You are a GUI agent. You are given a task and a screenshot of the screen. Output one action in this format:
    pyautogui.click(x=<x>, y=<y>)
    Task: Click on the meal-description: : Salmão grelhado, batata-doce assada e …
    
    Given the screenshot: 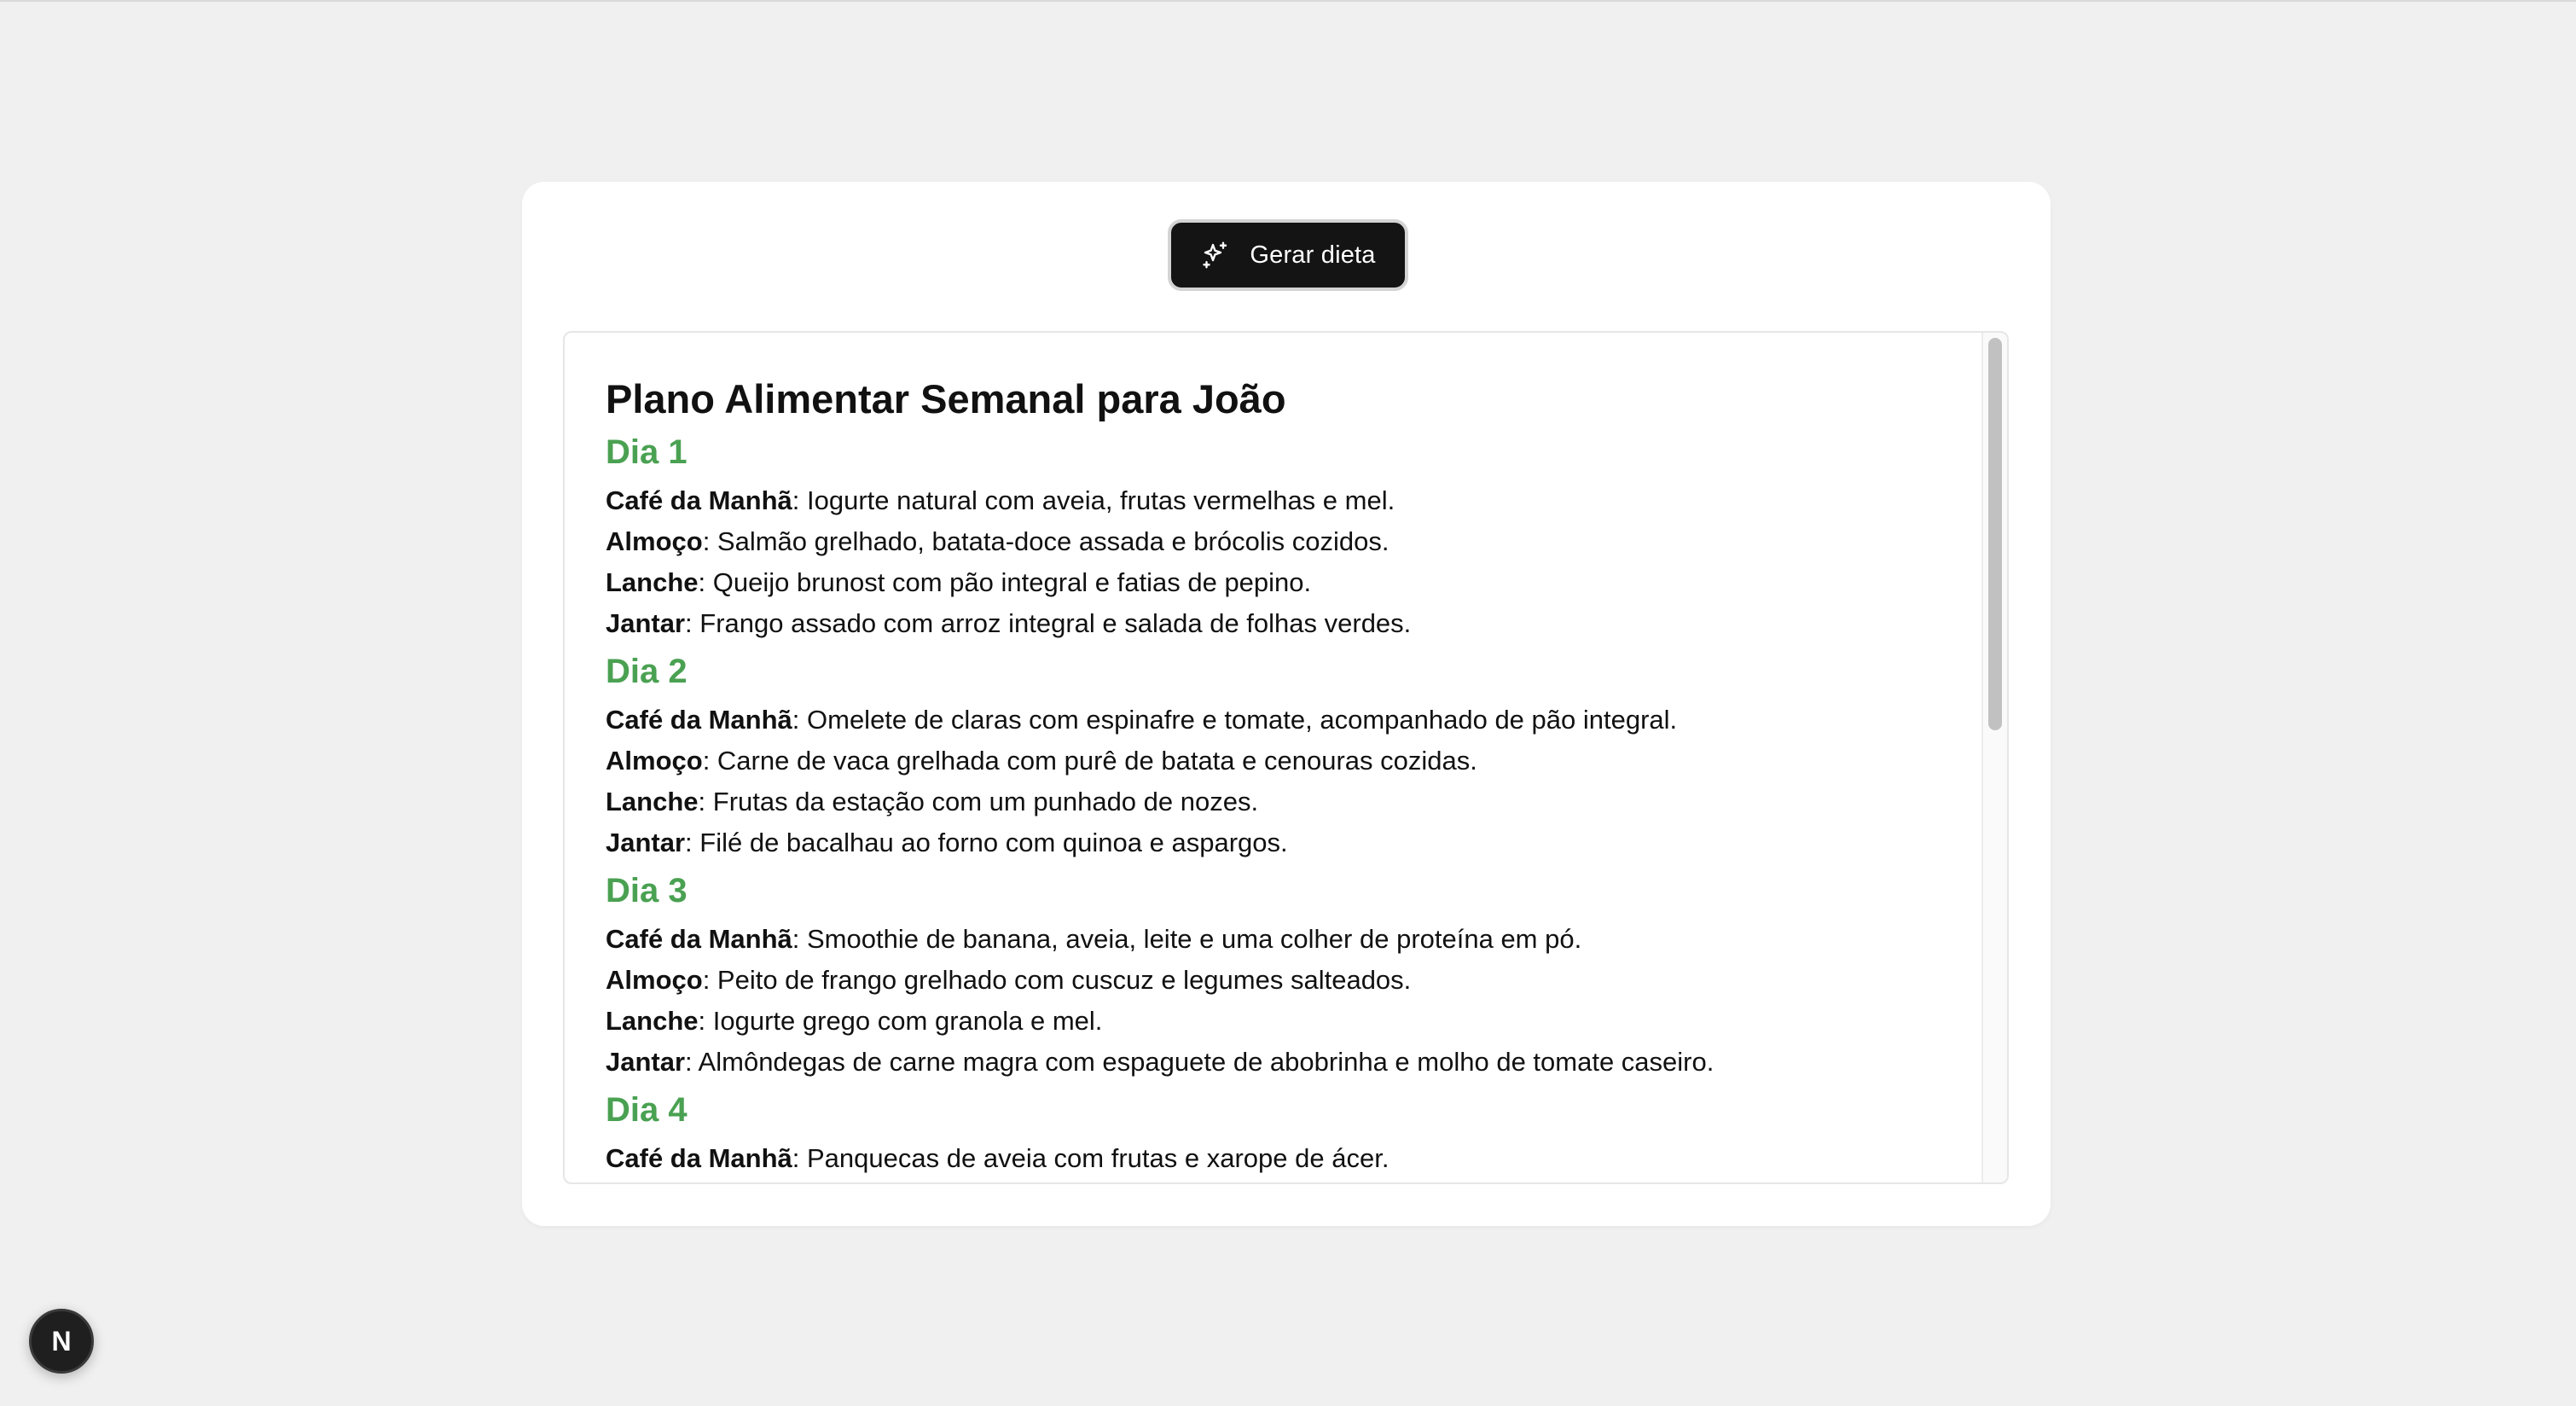 What is the action you would take?
    pyautogui.click(x=1046, y=541)
    